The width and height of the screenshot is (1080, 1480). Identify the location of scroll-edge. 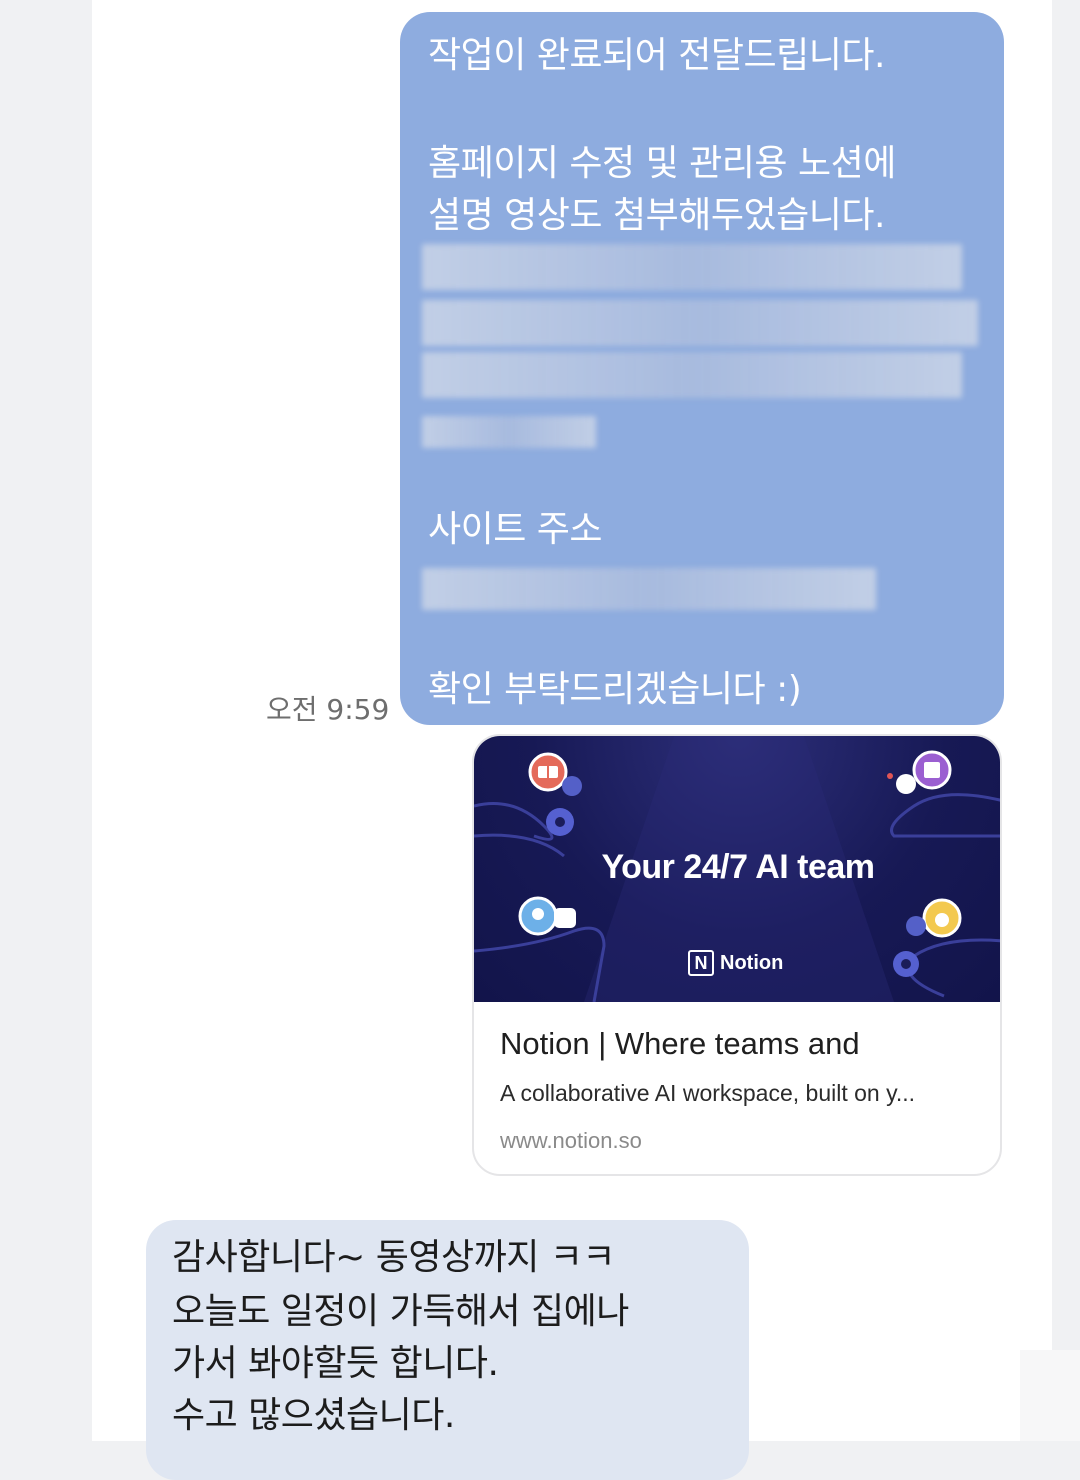
(1050, 1395).